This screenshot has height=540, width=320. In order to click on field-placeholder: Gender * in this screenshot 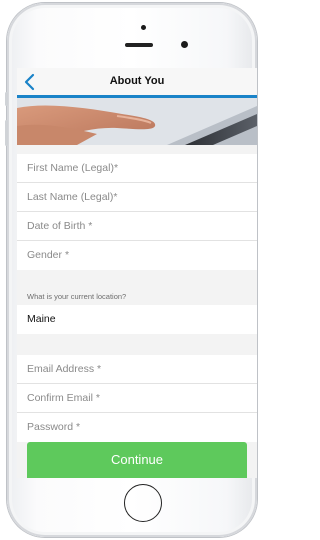, I will do `click(48, 255)`.